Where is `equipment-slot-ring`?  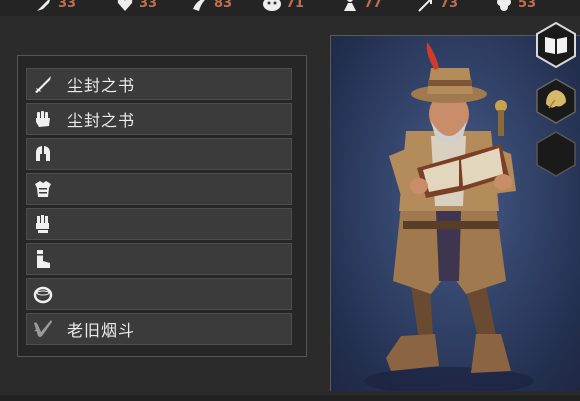
equipment-slot-ring is located at coordinates (159, 294).